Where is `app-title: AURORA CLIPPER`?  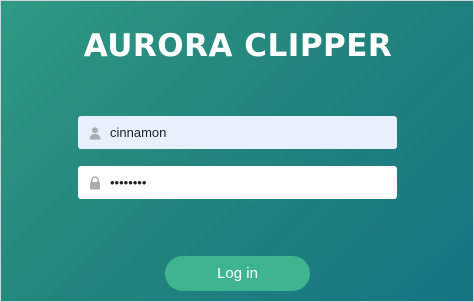
app-title: AURORA CLIPPER is located at coordinates (238, 46).